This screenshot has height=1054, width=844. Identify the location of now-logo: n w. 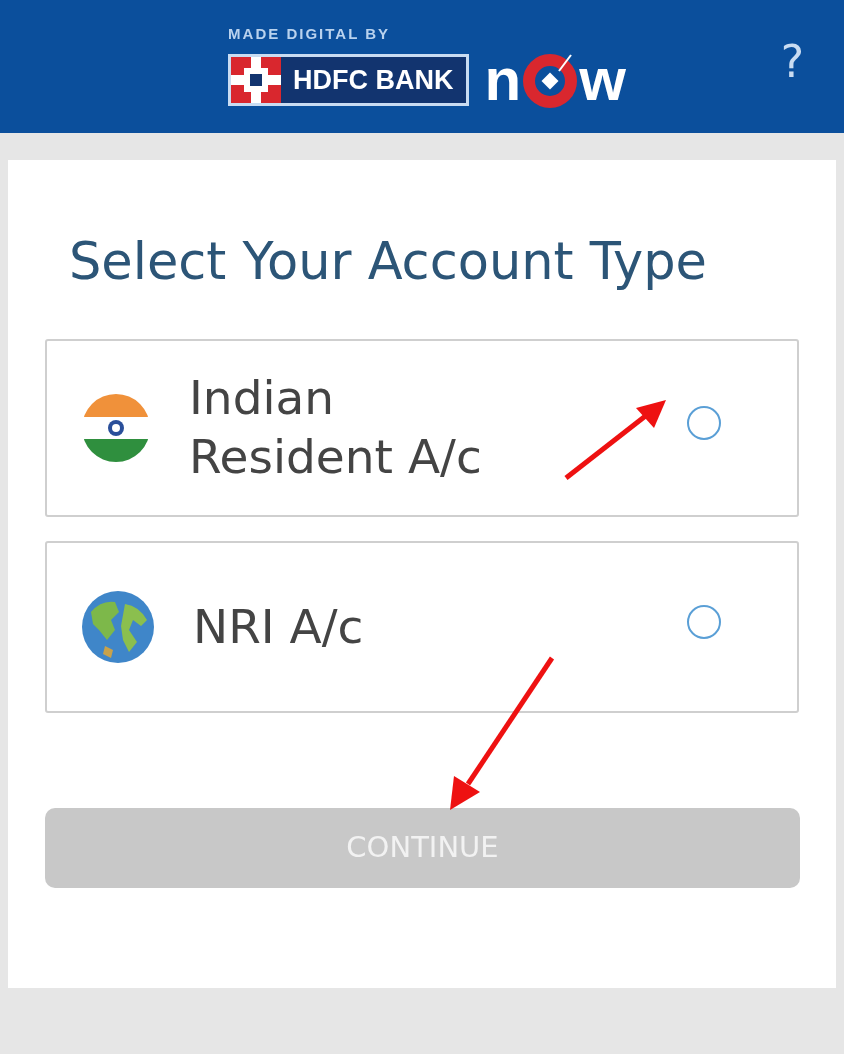
(555, 79).